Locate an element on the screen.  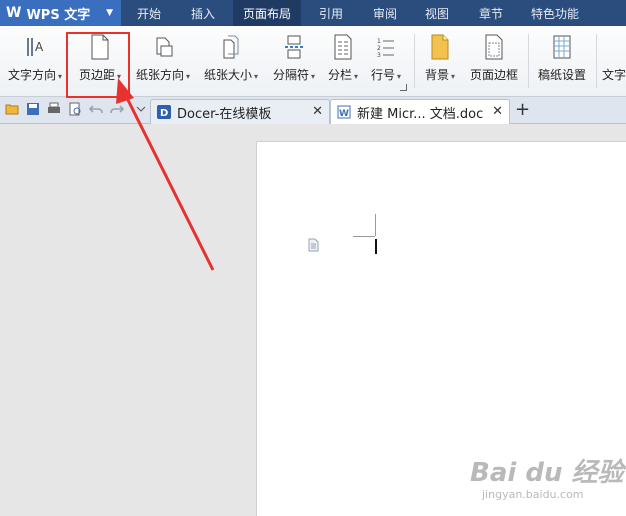
watermark-url: jingyan.baidu.com is located at coordinates (533, 494).